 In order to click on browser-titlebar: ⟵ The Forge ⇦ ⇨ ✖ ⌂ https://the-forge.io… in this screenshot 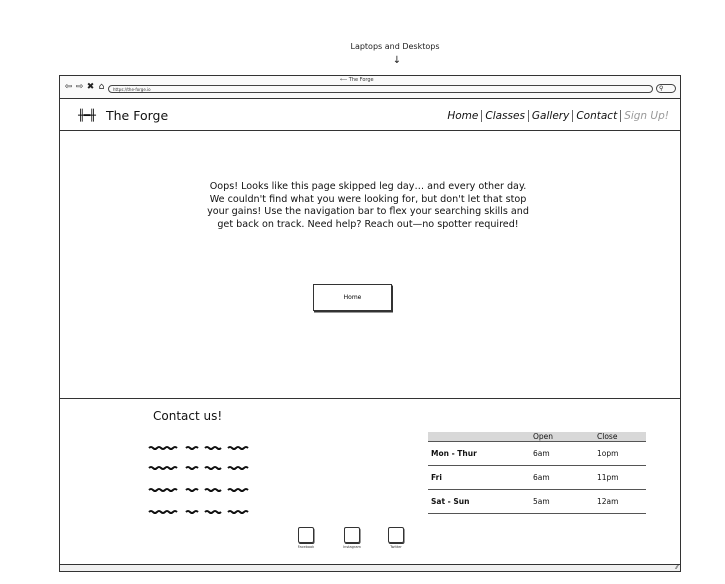, I will do `click(370, 87)`.